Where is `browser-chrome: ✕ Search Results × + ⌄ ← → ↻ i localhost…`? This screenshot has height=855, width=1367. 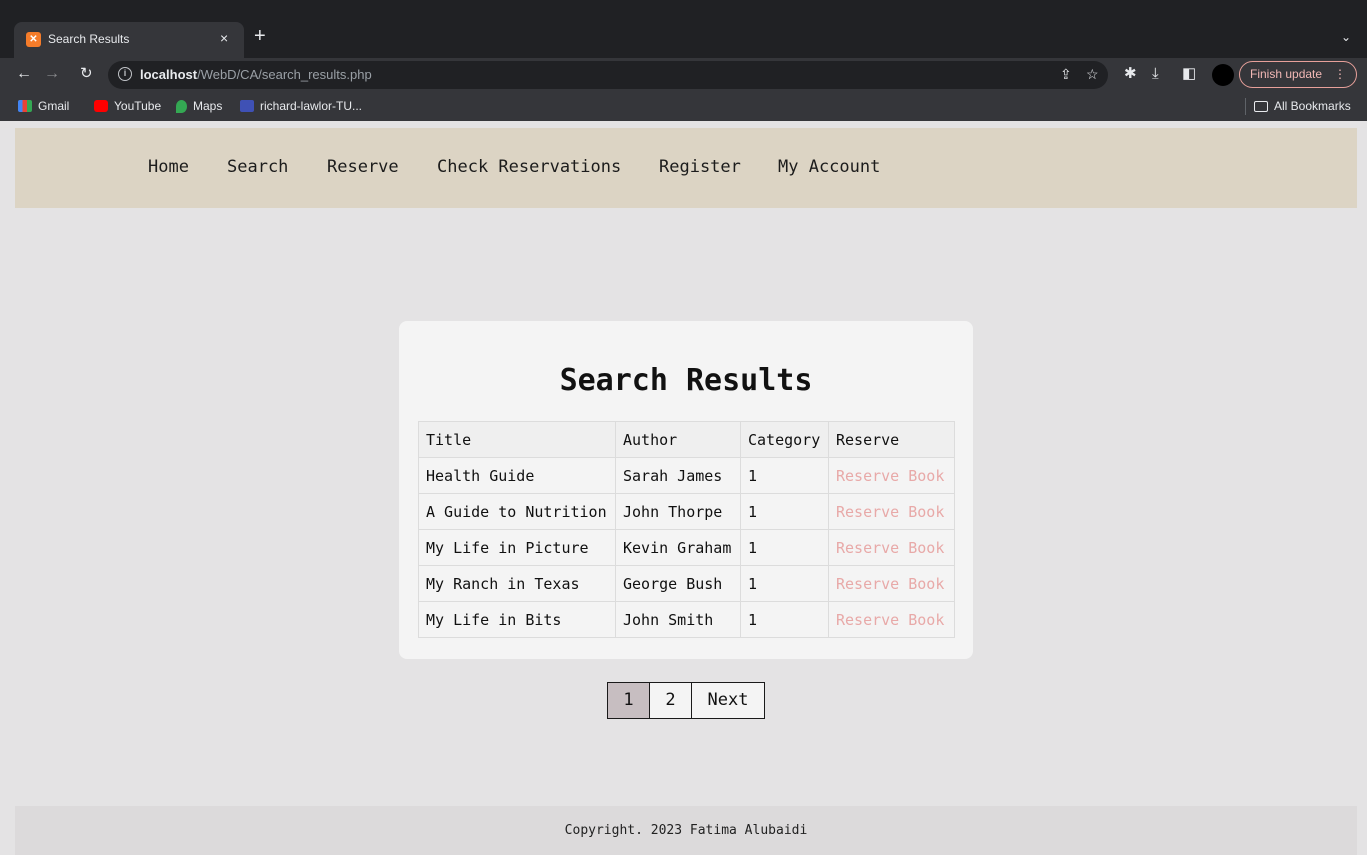
browser-chrome: ✕ Search Results × + ⌄ ← → ↻ i localhost… is located at coordinates (683, 60).